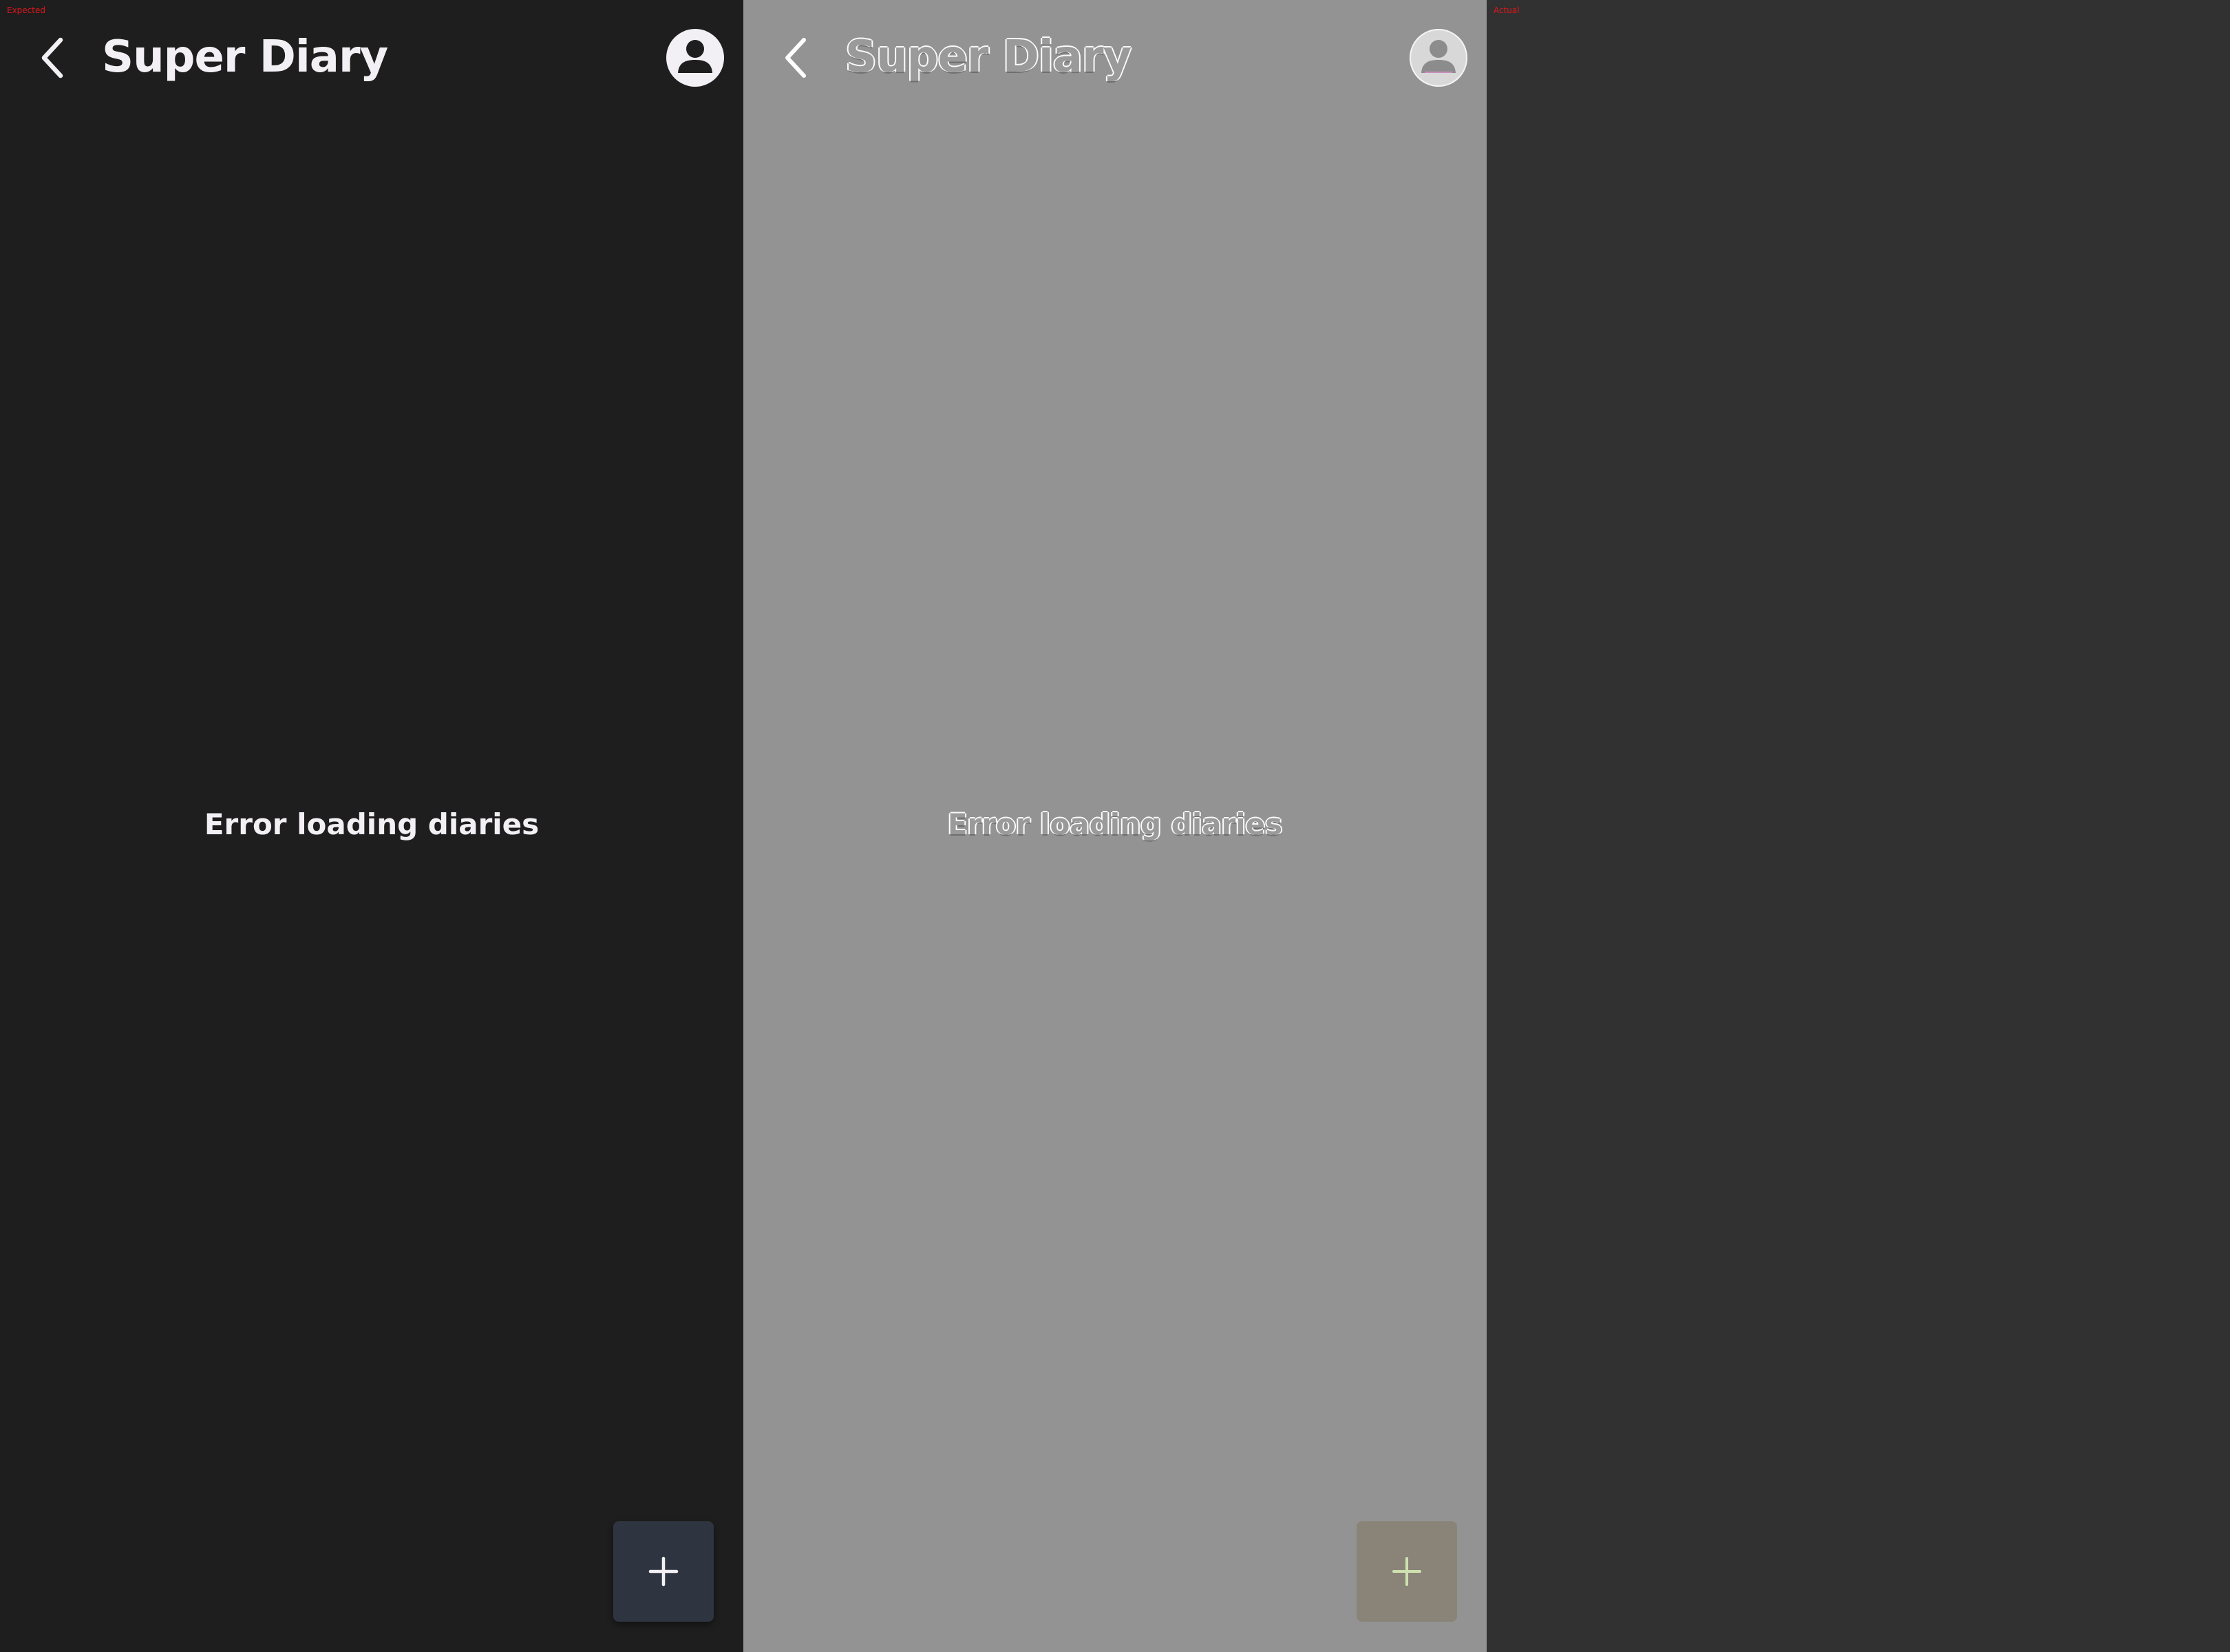 This screenshot has width=2230, height=1652. I want to click on expected-label: Expected, so click(26, 10).